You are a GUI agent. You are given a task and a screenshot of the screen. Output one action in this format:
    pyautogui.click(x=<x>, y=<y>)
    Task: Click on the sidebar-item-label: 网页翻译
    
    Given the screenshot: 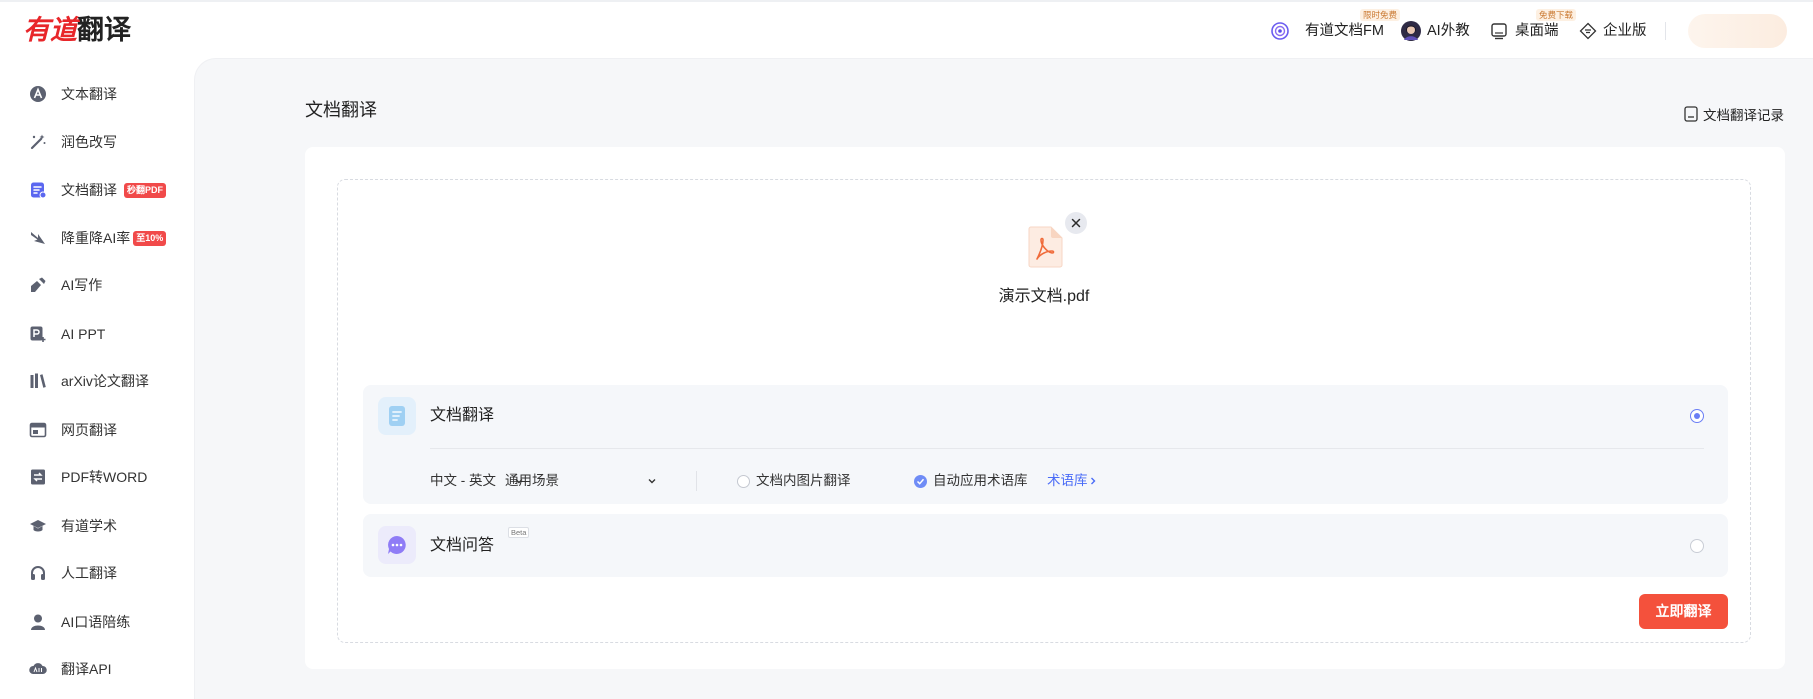 What is the action you would take?
    pyautogui.click(x=89, y=430)
    